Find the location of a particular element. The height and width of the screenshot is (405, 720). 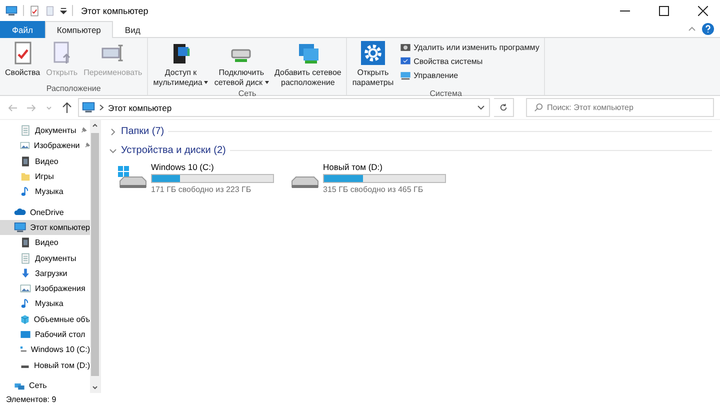

dropdown-icon is located at coordinates (63, 10).